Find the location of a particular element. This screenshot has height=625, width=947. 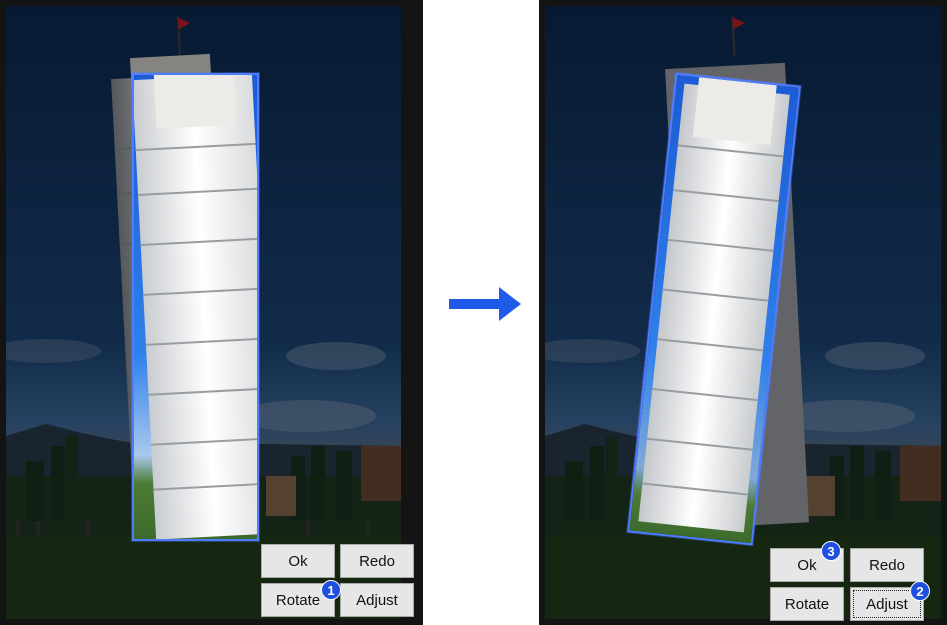

selection-rectangle is located at coordinates (195, 307).